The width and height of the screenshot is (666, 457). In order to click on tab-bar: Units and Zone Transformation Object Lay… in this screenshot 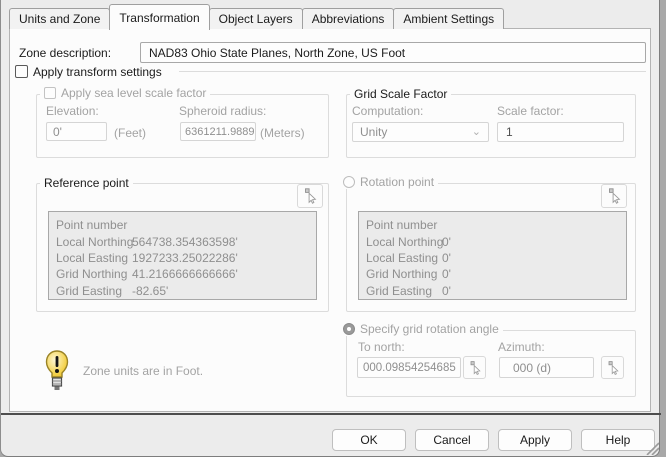, I will do `click(257, 17)`.